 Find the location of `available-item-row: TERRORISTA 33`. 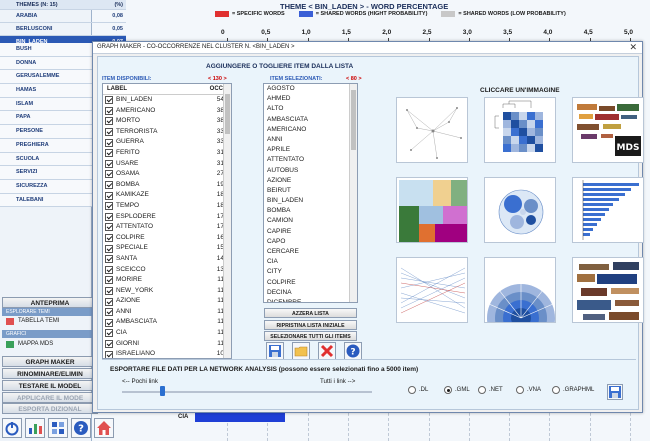

available-item-row: TERRORISTA 33 is located at coordinates (167, 132).